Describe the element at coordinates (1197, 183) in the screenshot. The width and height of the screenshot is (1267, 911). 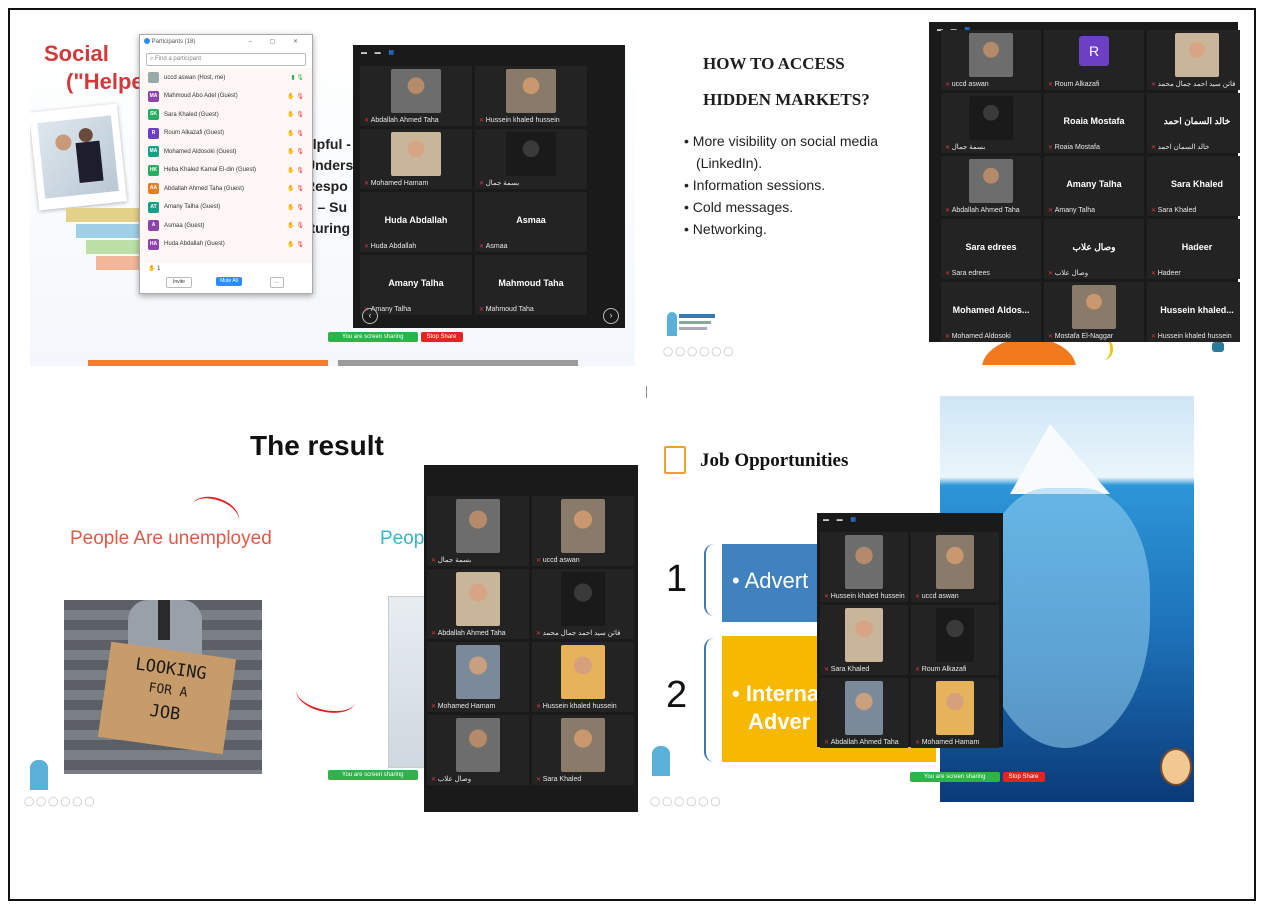
I see `participant-name-large: Sara Khaled` at that location.